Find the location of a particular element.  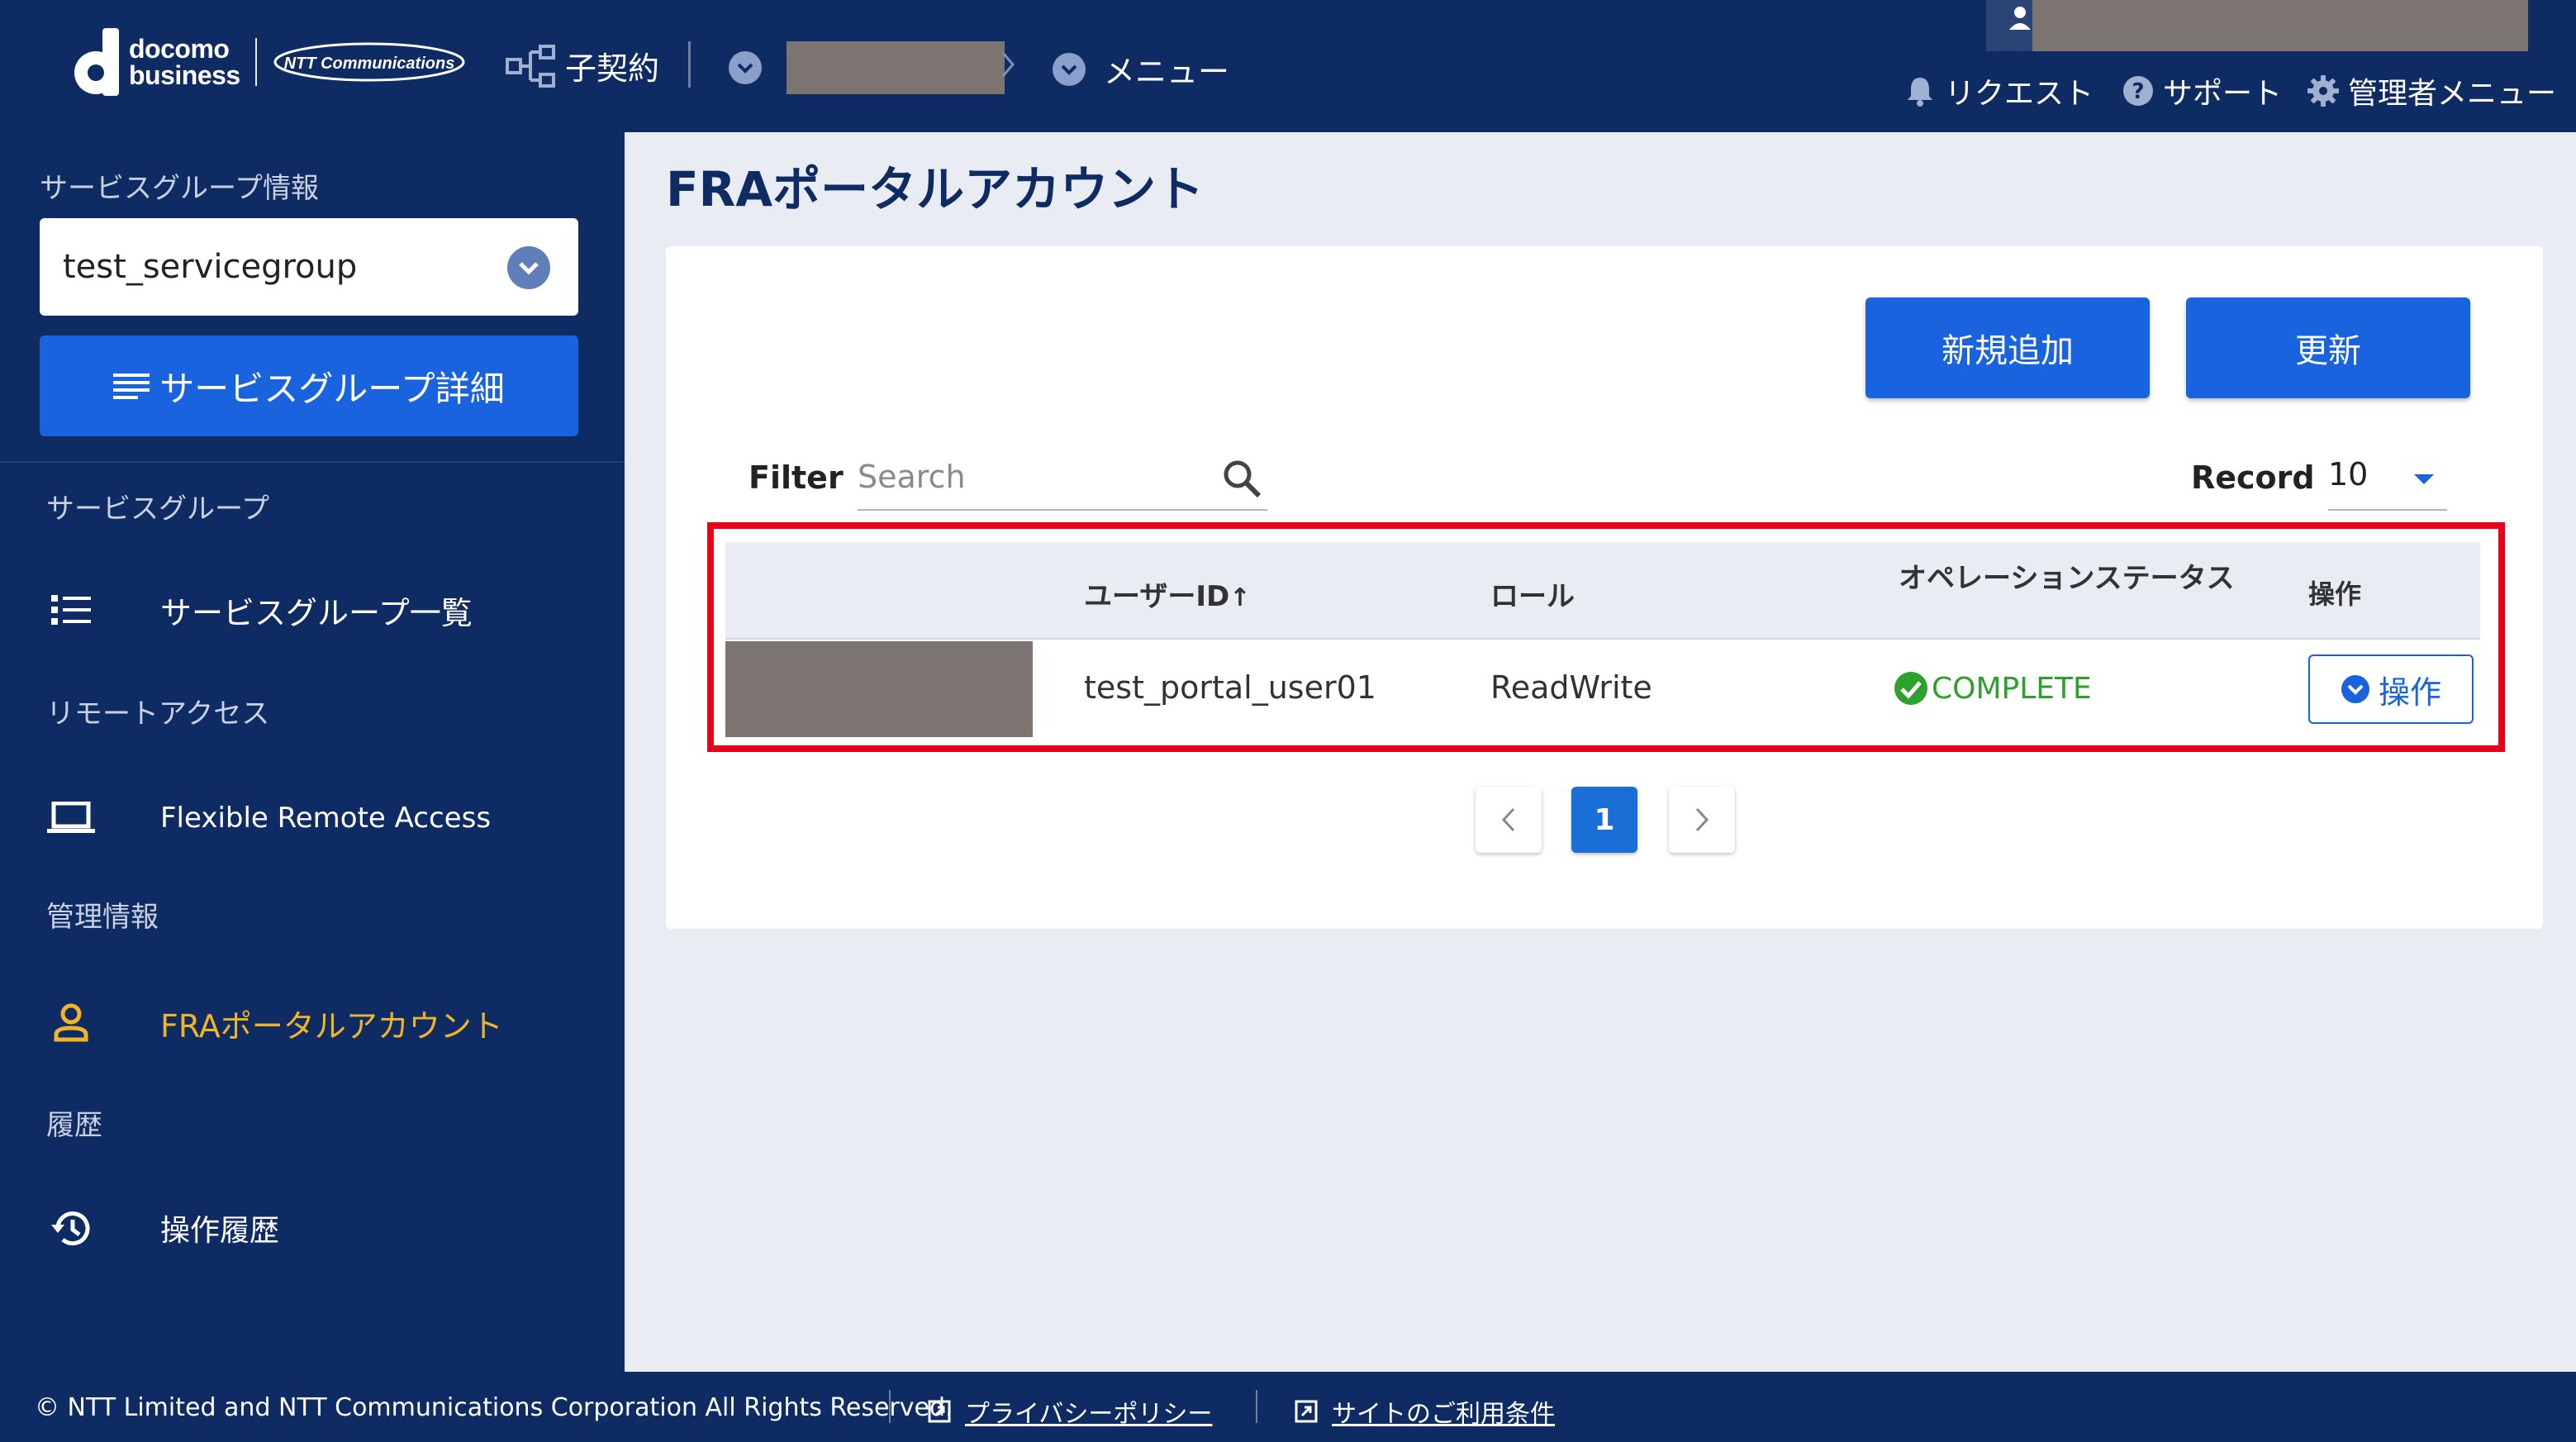

request-link: リクエスト is located at coordinates (1999, 90).